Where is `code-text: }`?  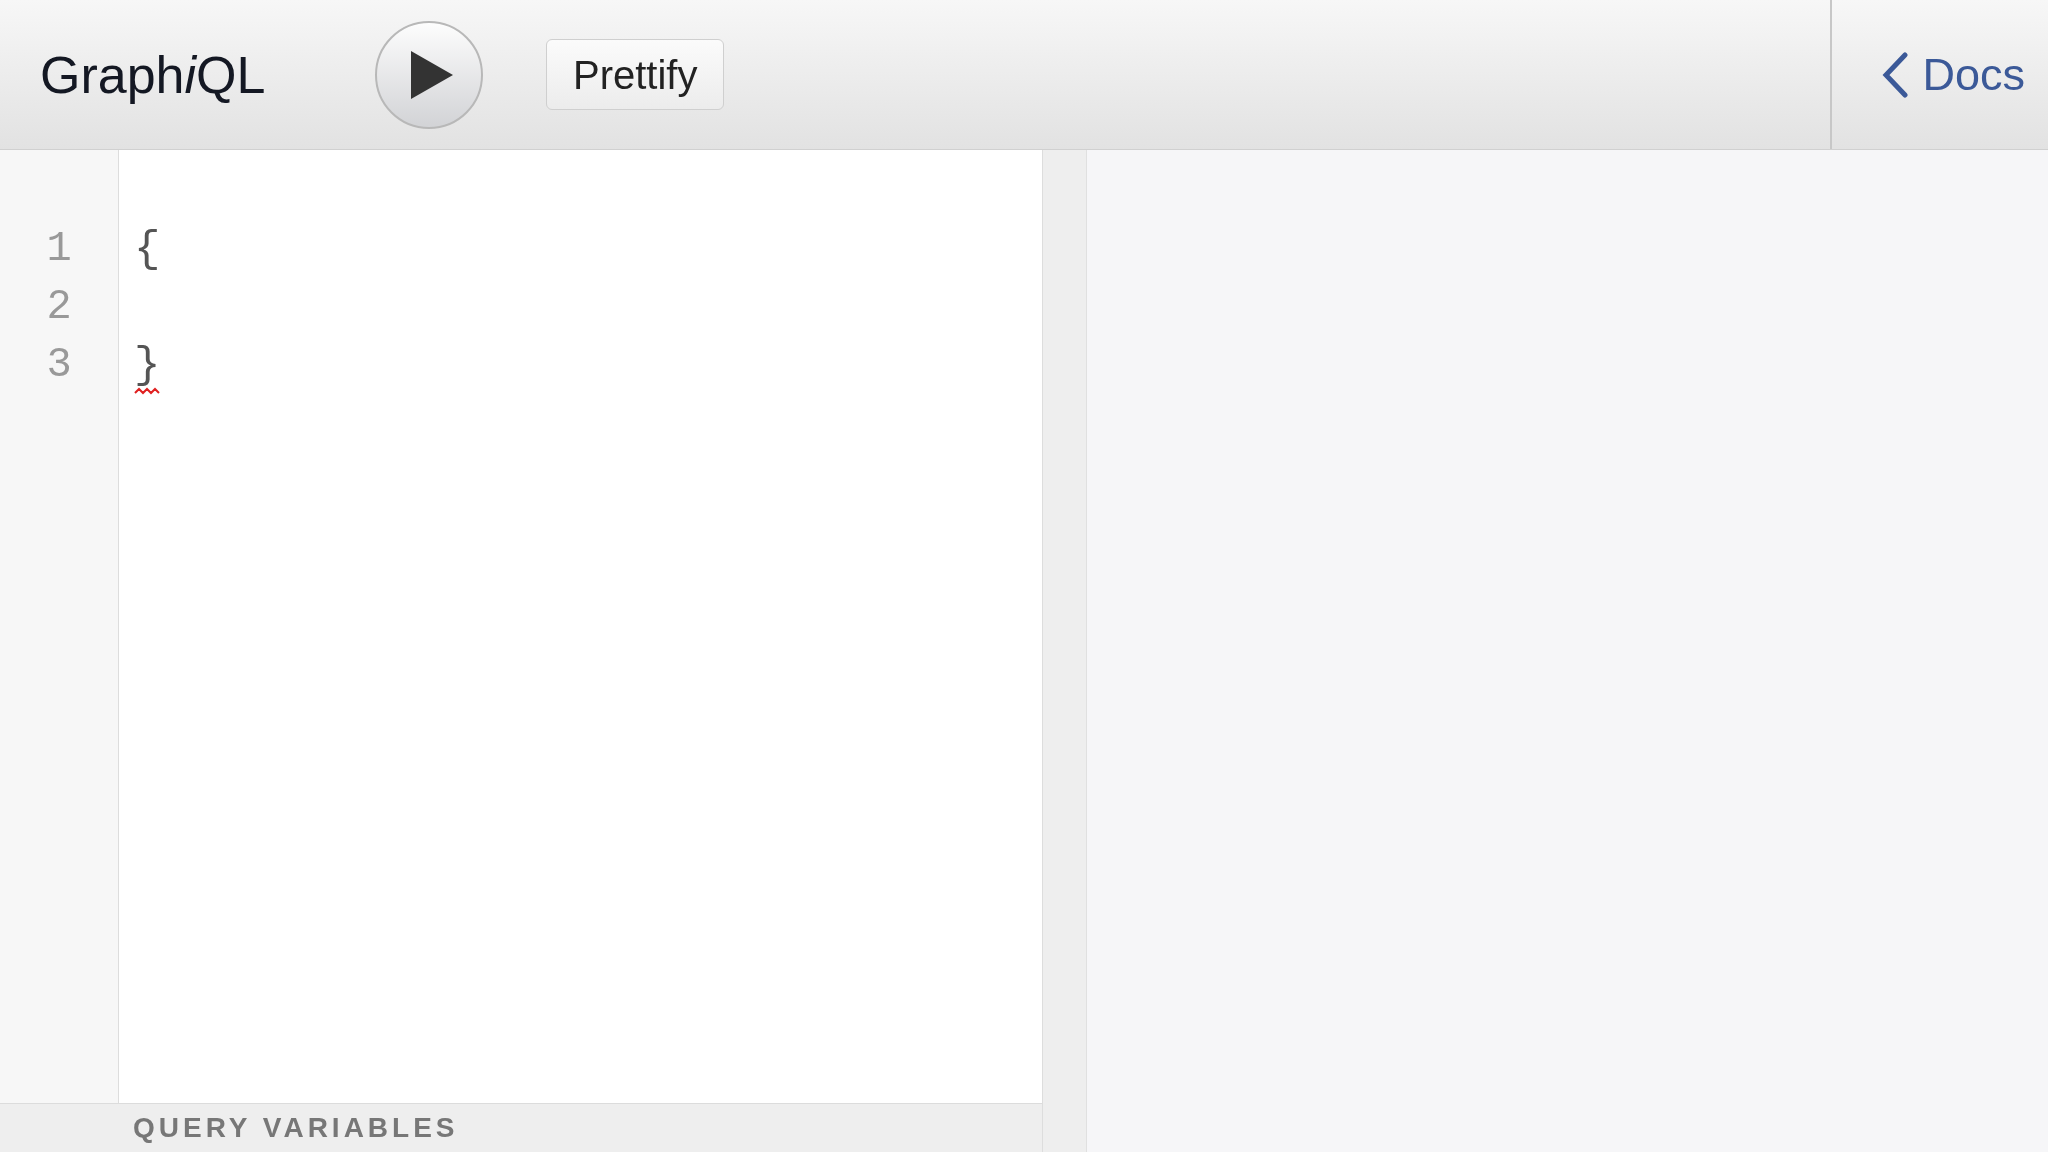
code-text: } is located at coordinates (147, 365).